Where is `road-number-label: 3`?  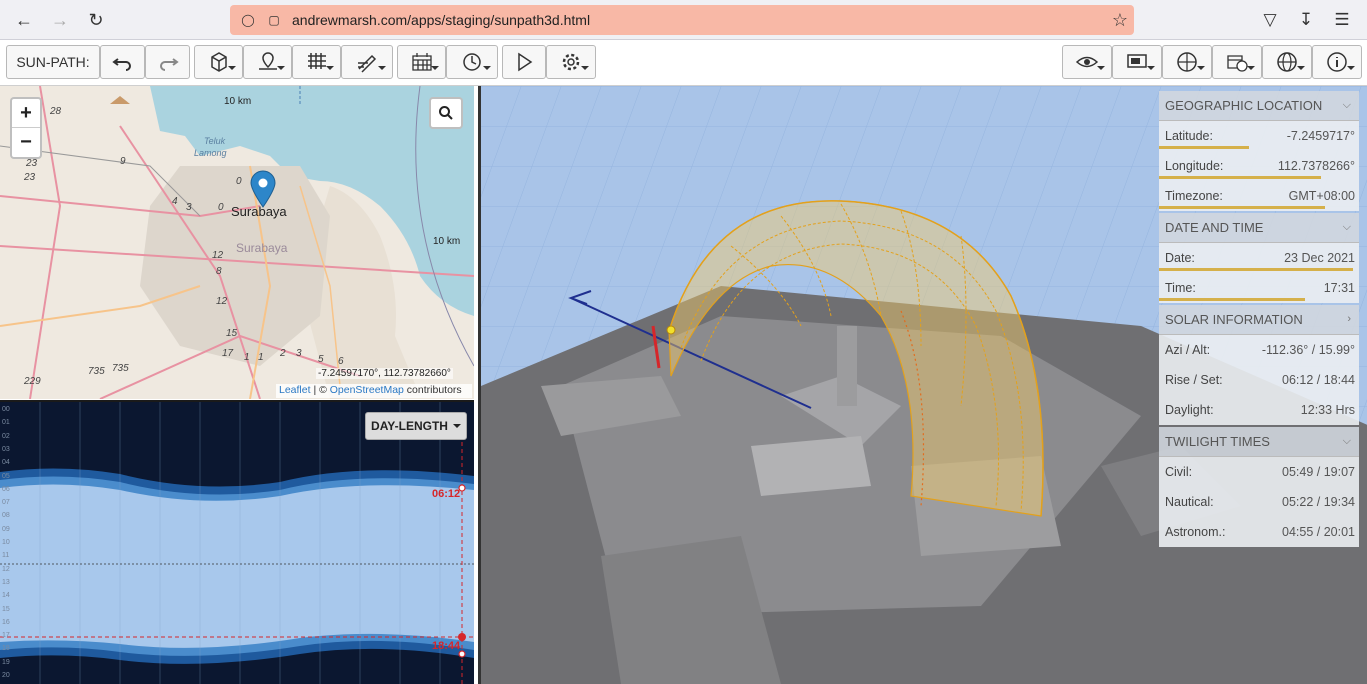
road-number-label: 3 is located at coordinates (189, 207).